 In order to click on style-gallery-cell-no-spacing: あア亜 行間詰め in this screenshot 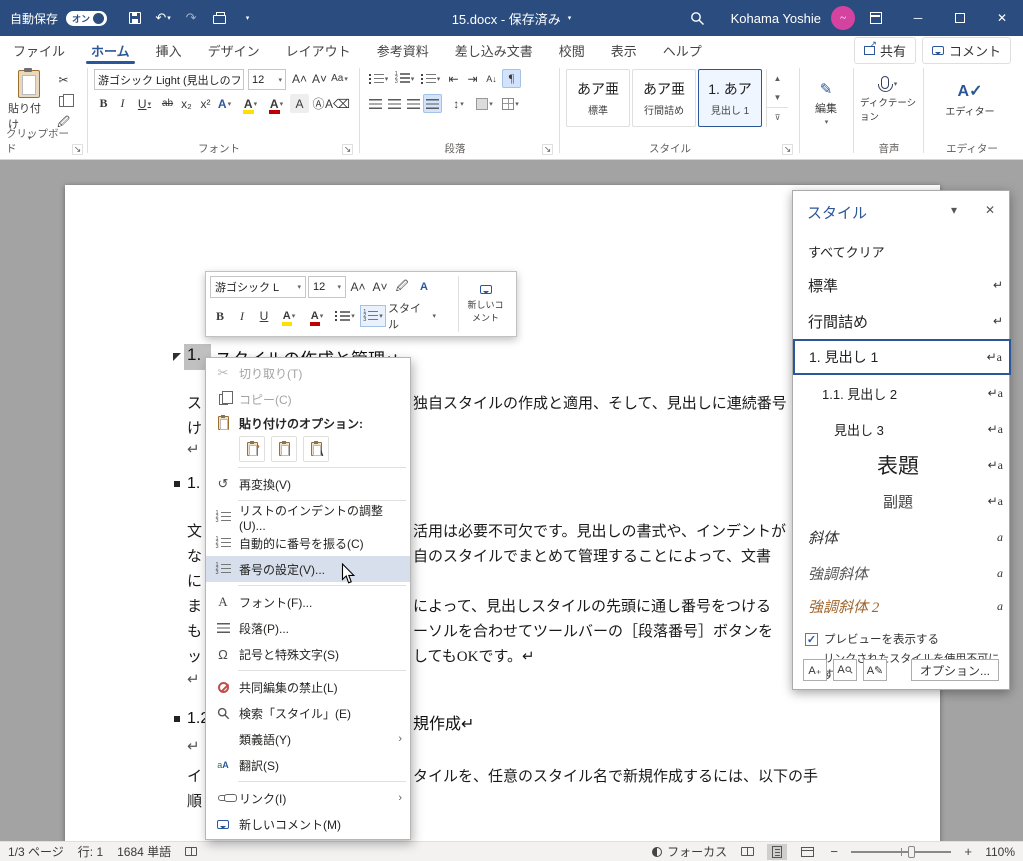, I will do `click(664, 98)`.